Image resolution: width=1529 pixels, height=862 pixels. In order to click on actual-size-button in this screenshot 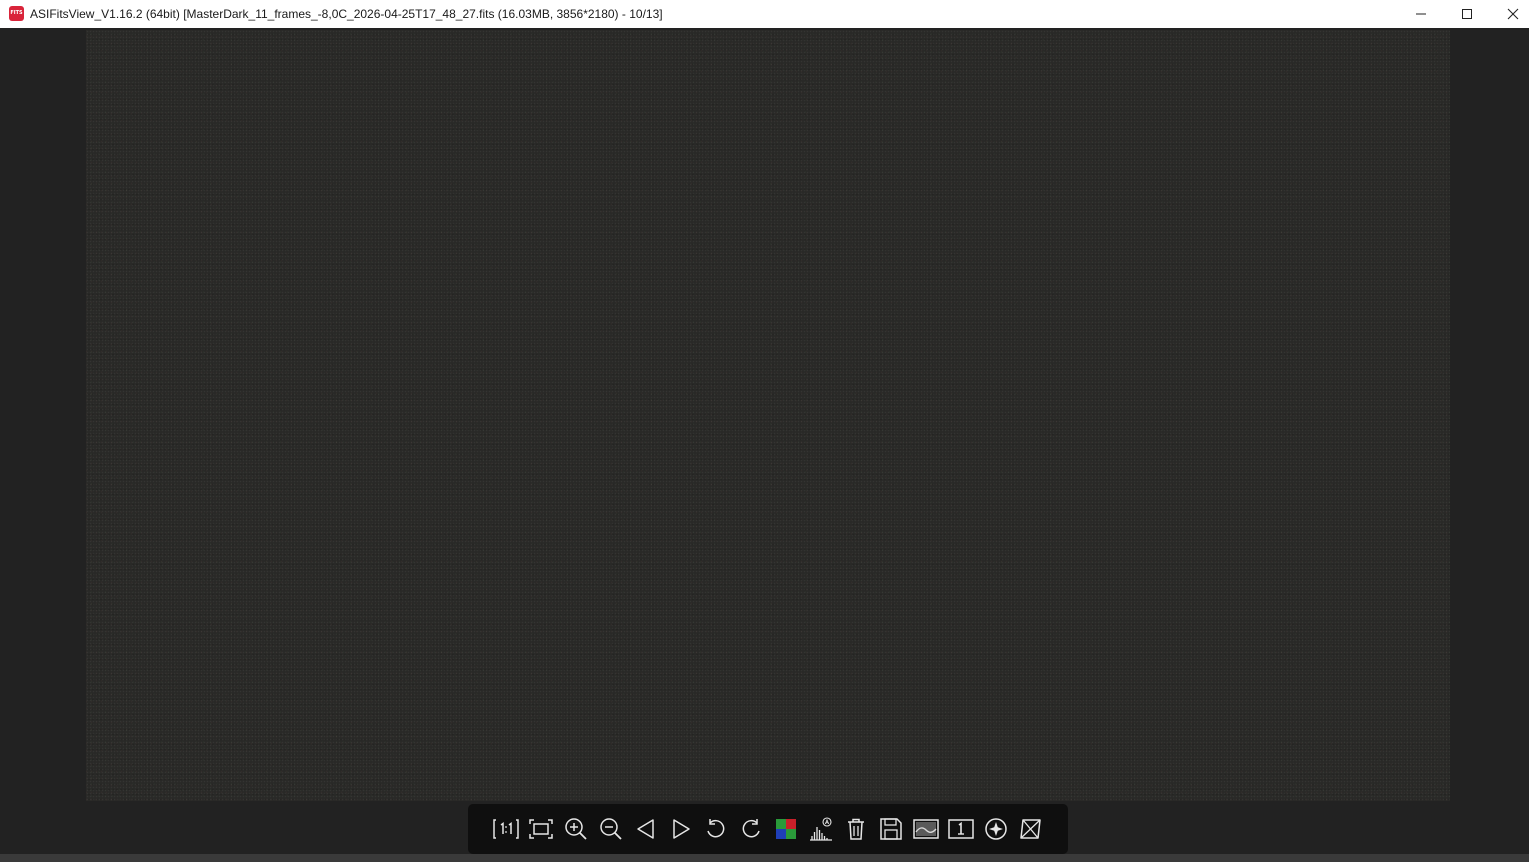, I will do `click(505, 829)`.